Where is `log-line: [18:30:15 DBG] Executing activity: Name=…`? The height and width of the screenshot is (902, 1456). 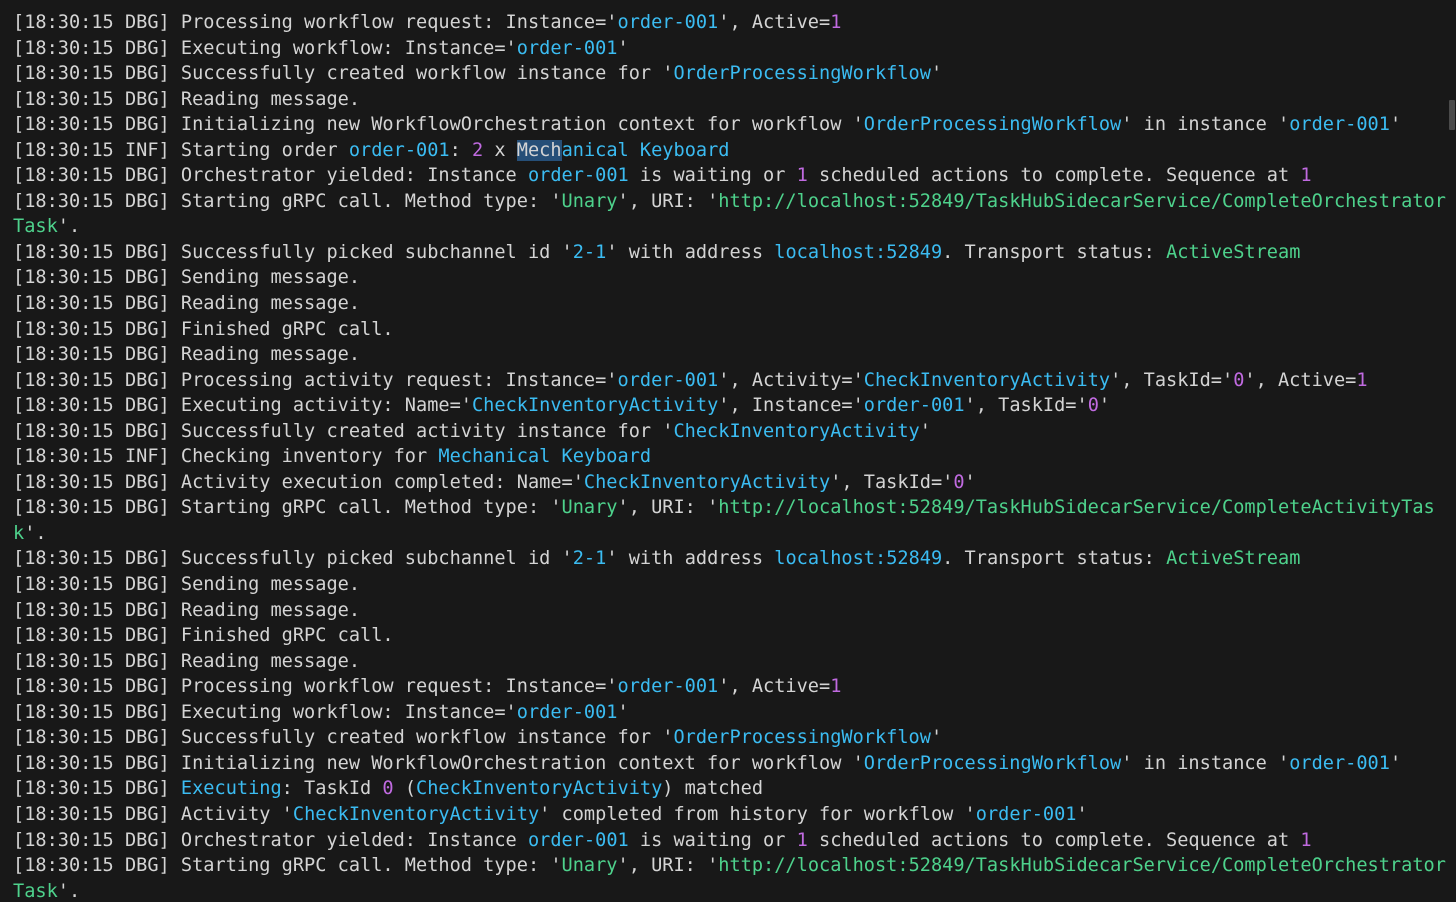 log-line: [18:30:15 DBG] Executing activity: Name=… is located at coordinates (730, 406).